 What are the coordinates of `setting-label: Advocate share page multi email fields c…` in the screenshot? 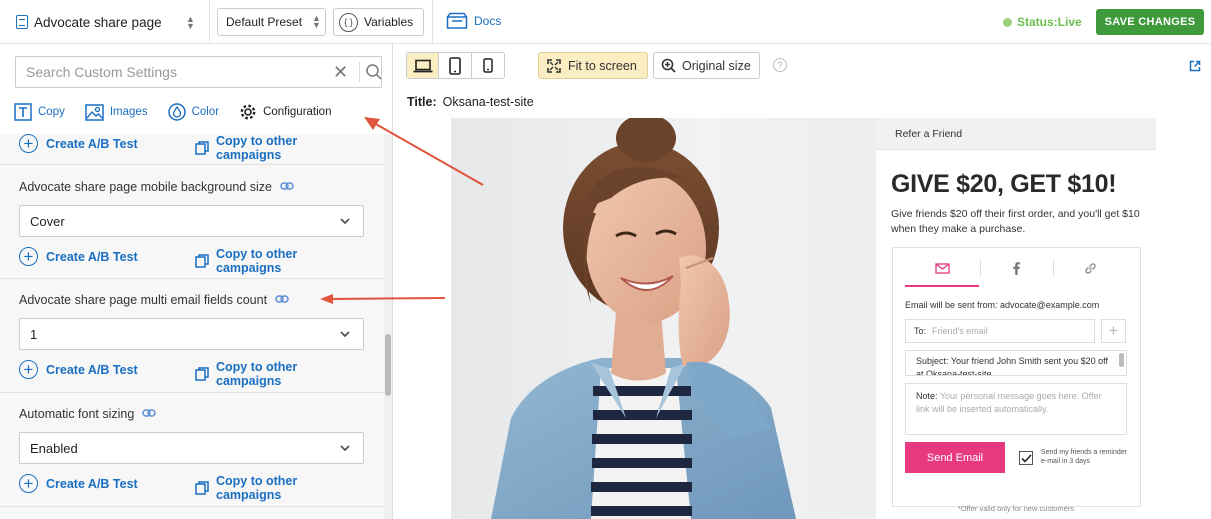 It's located at (154, 300).